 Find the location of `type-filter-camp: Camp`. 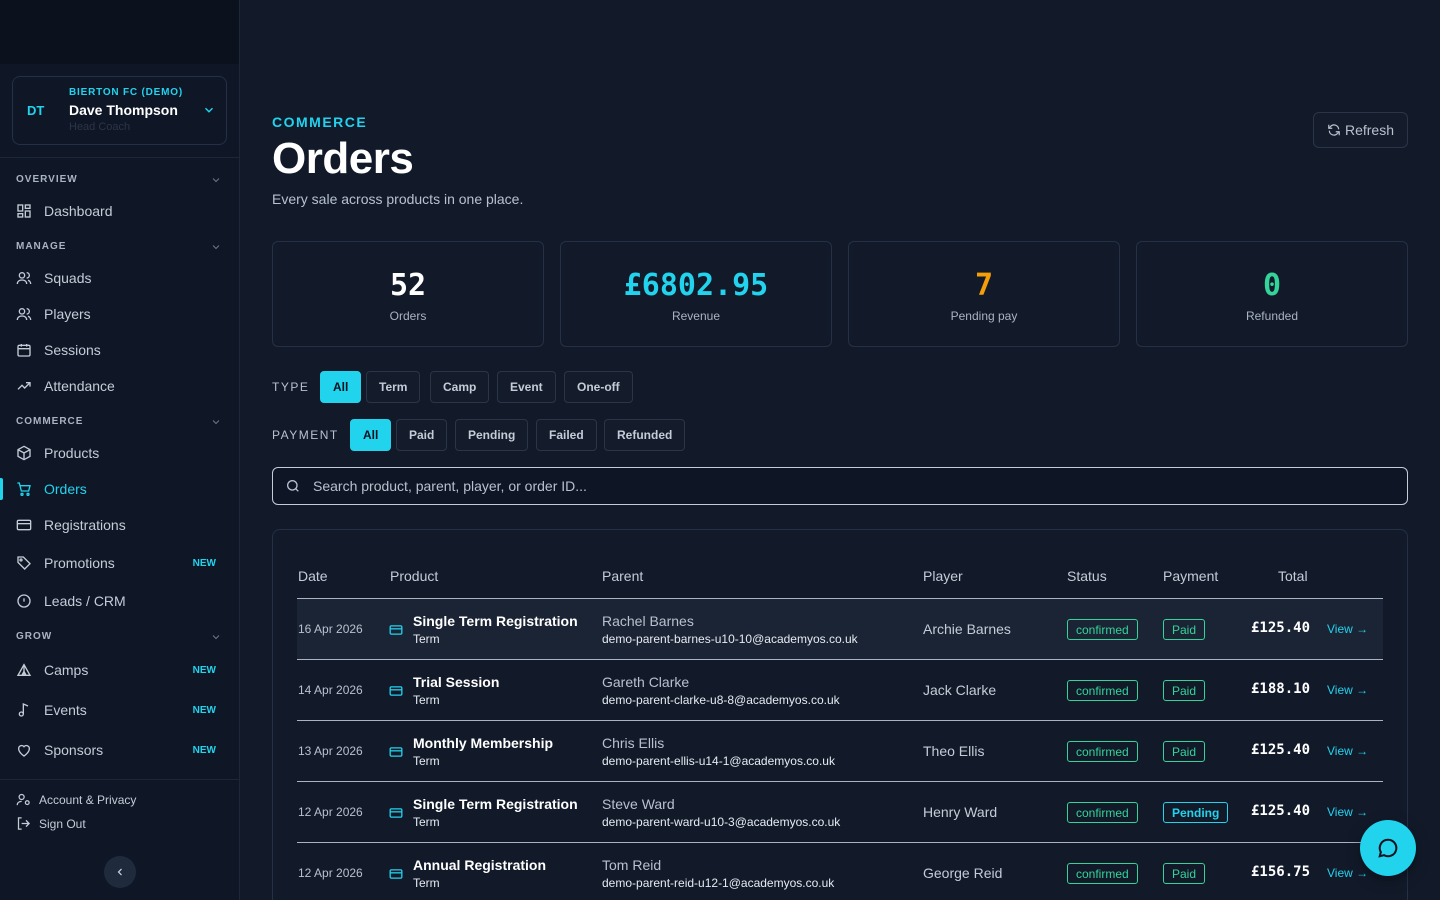

type-filter-camp: Camp is located at coordinates (460, 387).